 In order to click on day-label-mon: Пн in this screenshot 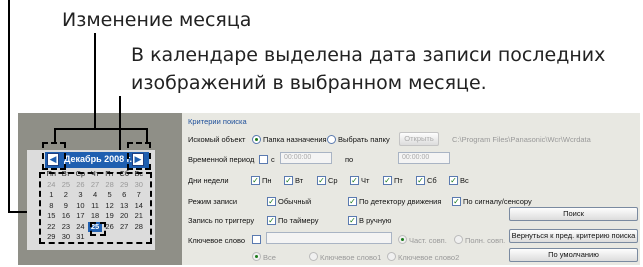, I will do `click(267, 180)`.